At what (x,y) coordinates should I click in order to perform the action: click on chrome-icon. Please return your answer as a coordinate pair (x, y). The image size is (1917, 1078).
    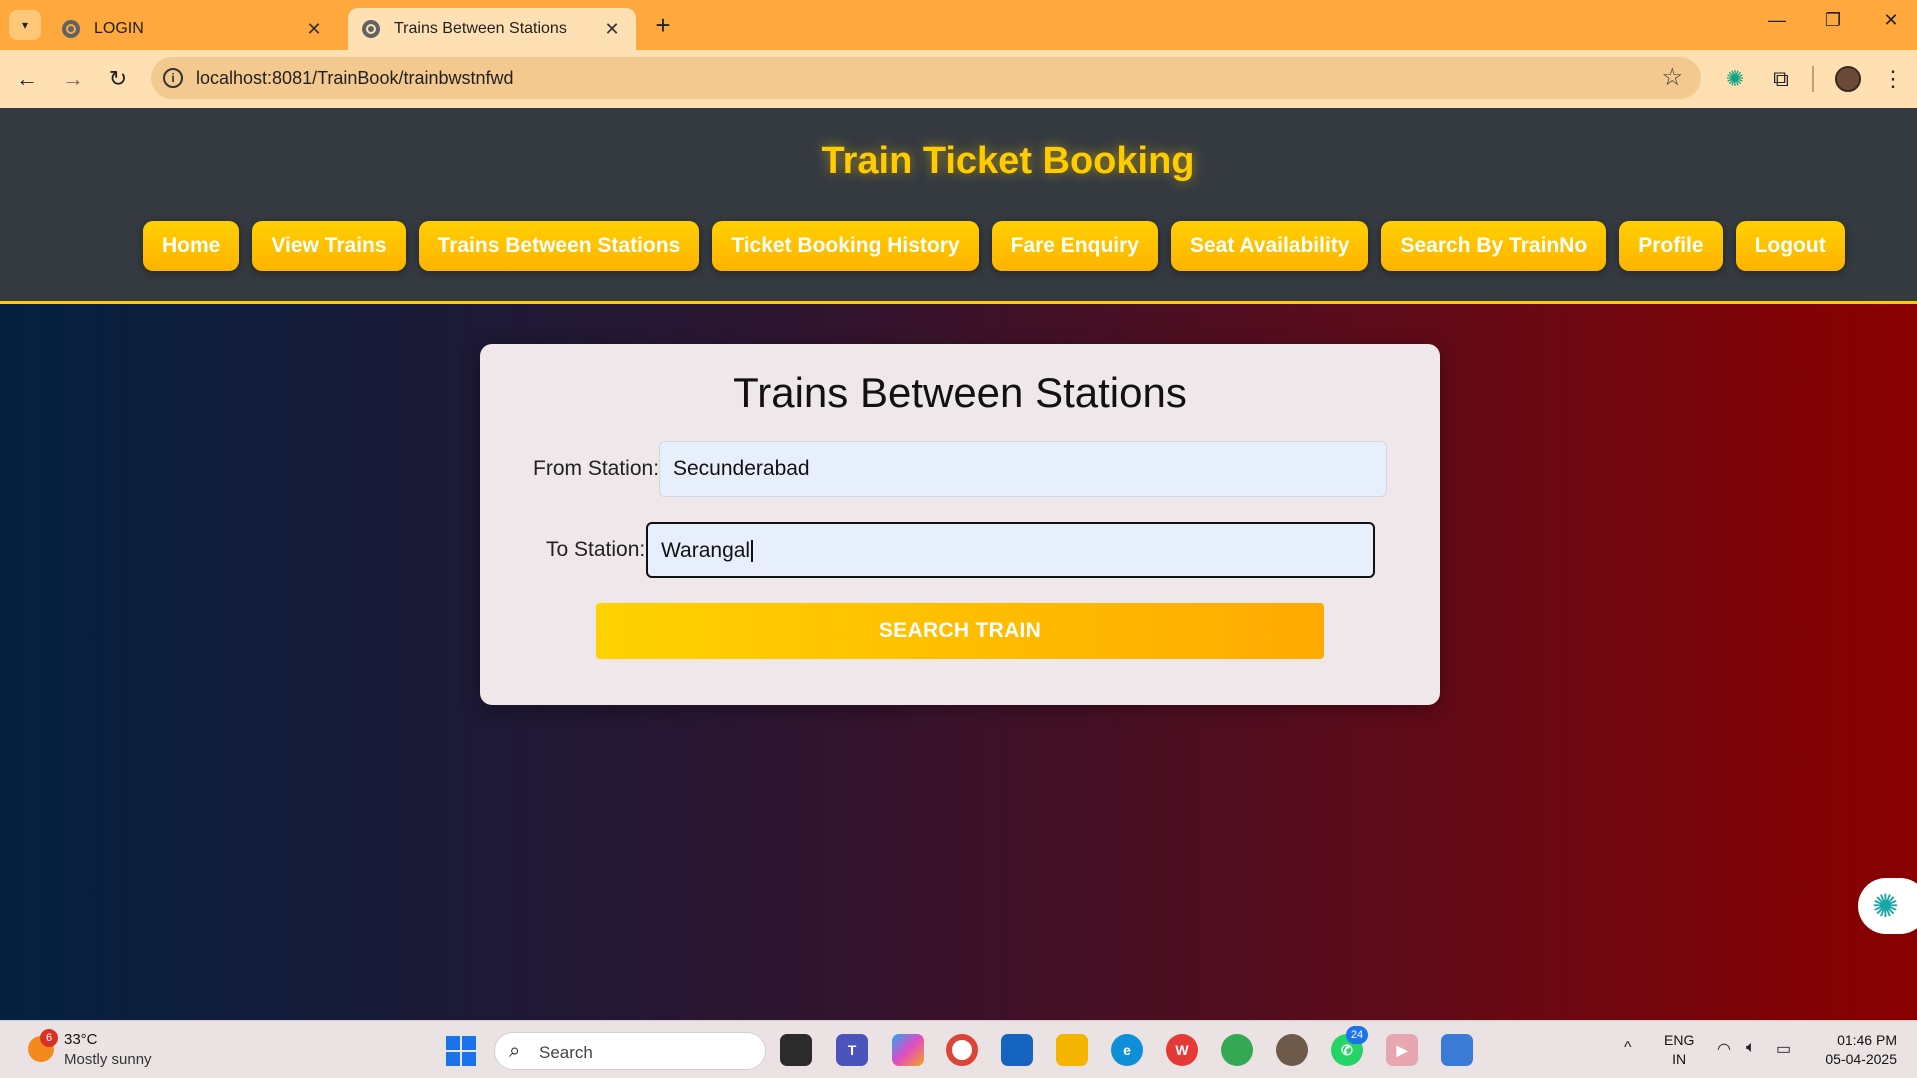
    Looking at the image, I should click on (962, 1050).